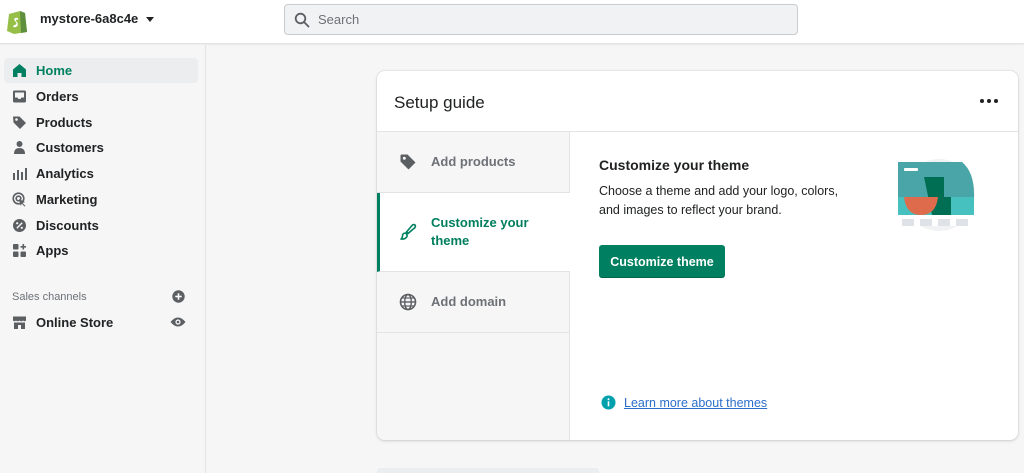 This screenshot has height=473, width=1024. What do you see at coordinates (19, 225) in the screenshot?
I see `discount-icon` at bounding box center [19, 225].